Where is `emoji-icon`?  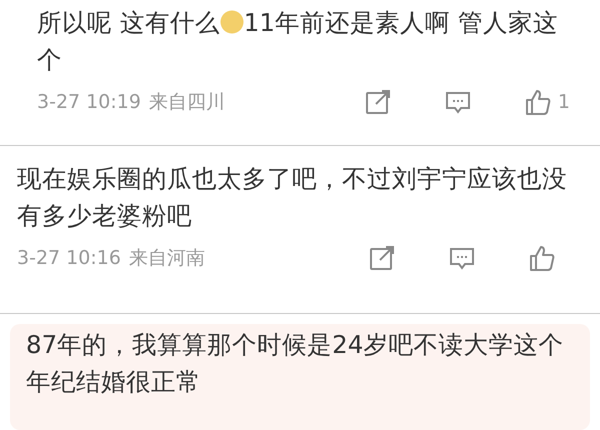 emoji-icon is located at coordinates (232, 22).